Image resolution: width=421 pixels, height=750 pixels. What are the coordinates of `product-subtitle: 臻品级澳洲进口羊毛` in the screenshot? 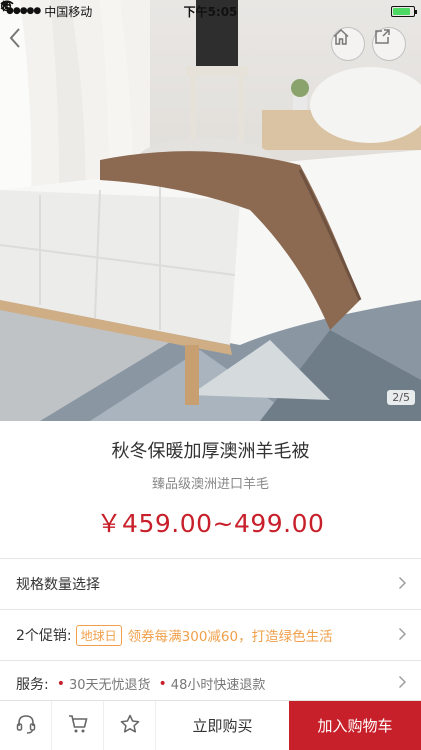 It's located at (210, 484).